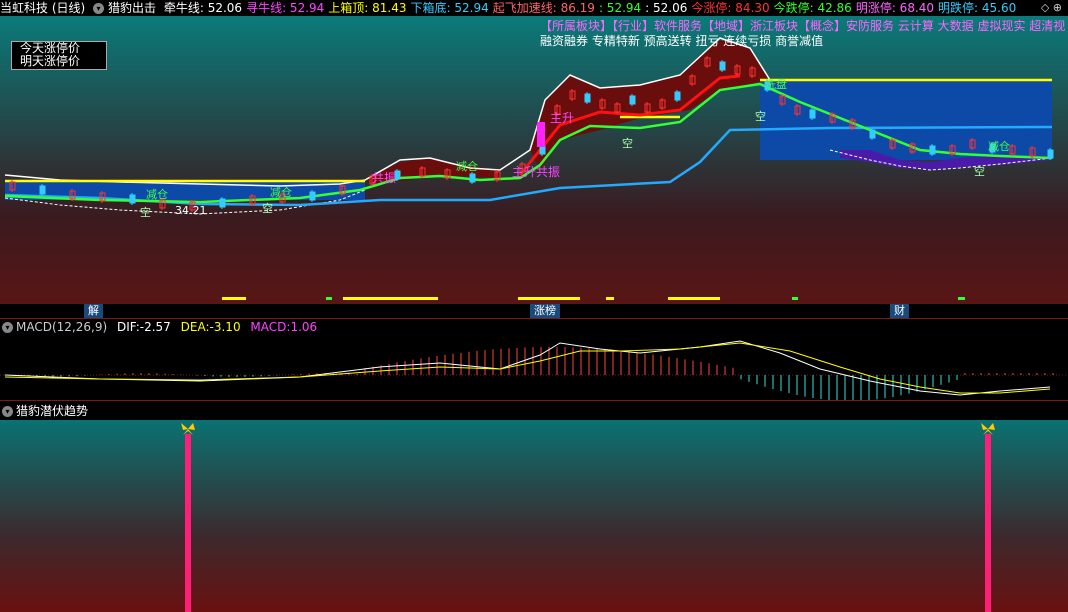 This screenshot has width=1068, height=612. What do you see at coordinates (682, 41) in the screenshot?
I see `concept-tags-2: 融资融券 专精特新 预高送转 扭亏 连续亏损 商誉减值` at bounding box center [682, 41].